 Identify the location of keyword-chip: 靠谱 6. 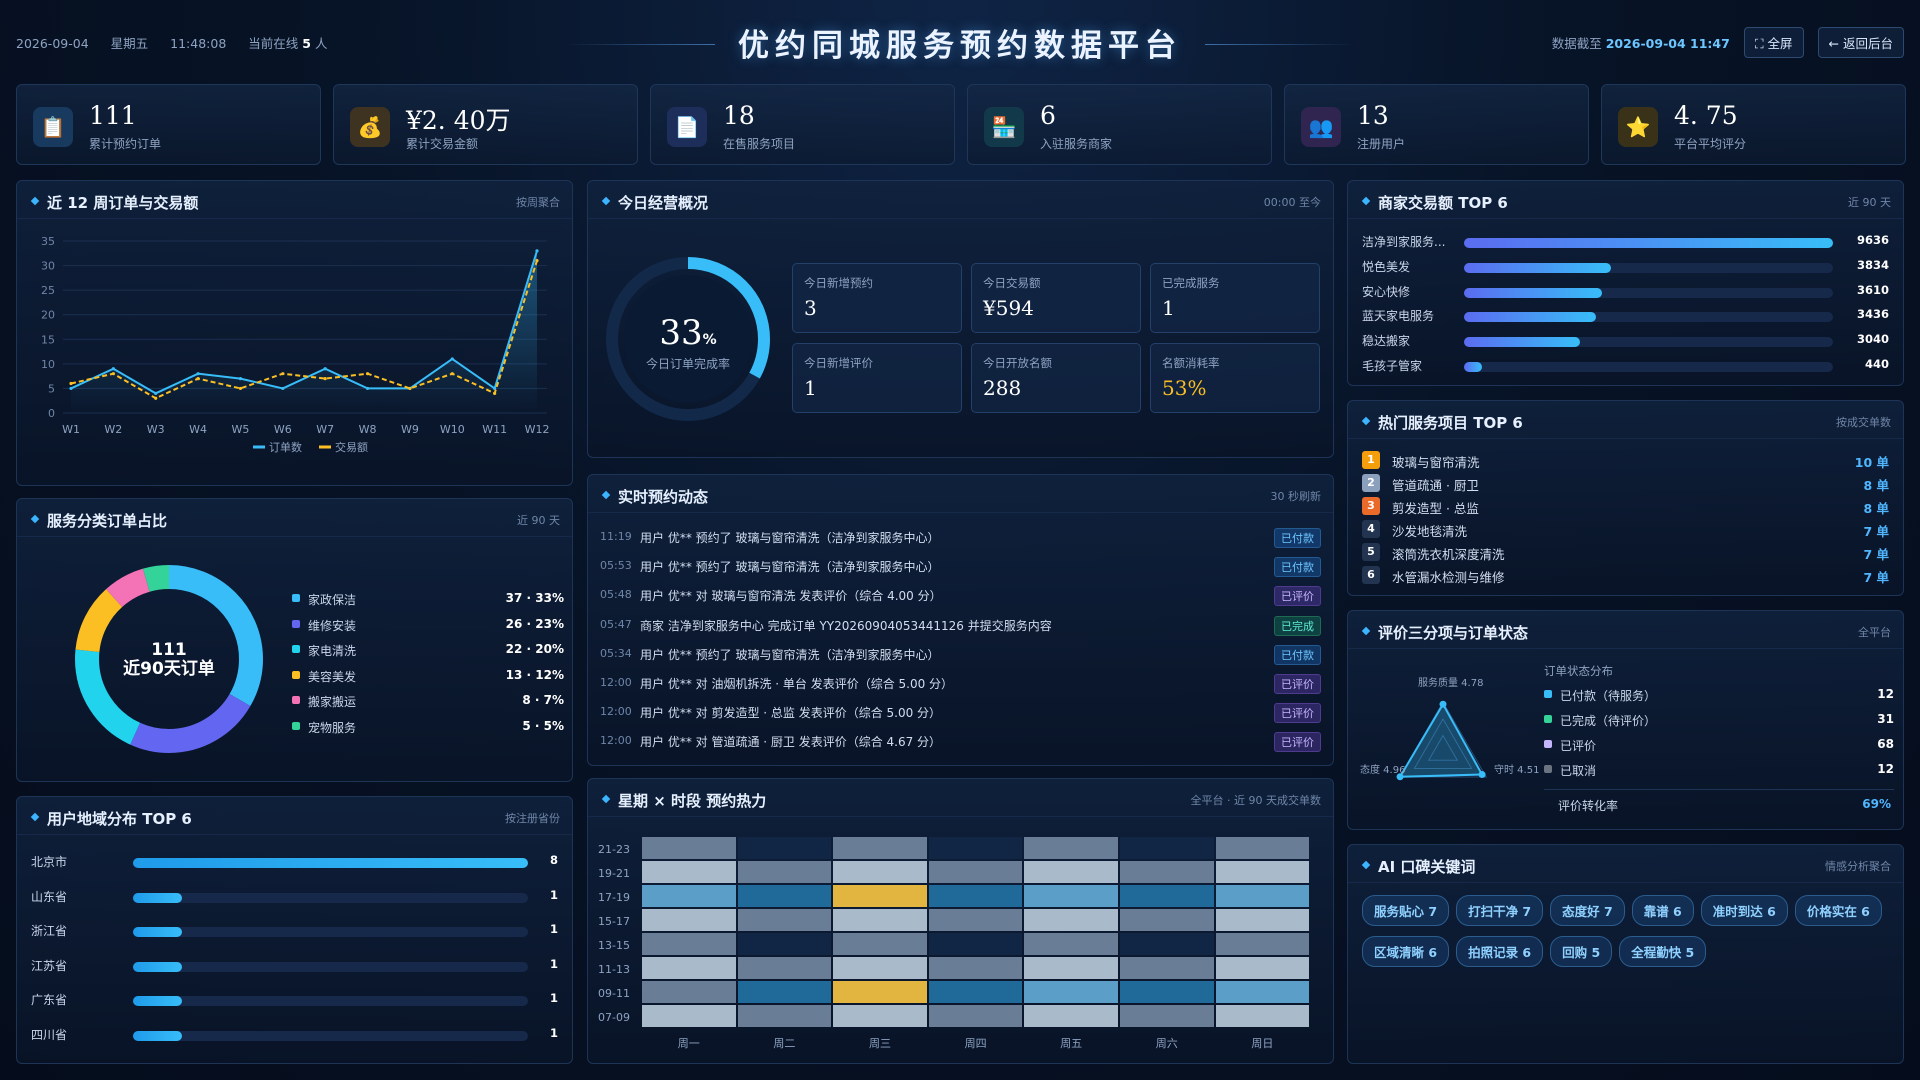
(1662, 910).